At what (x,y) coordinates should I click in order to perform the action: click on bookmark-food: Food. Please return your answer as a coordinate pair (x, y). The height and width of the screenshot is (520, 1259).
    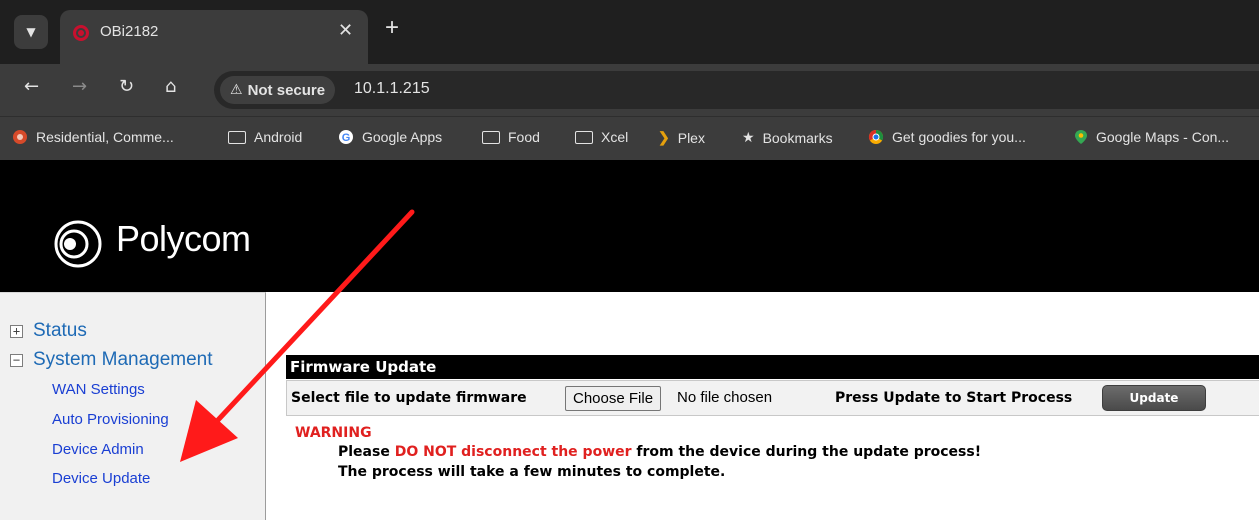
    Looking at the image, I should click on (511, 137).